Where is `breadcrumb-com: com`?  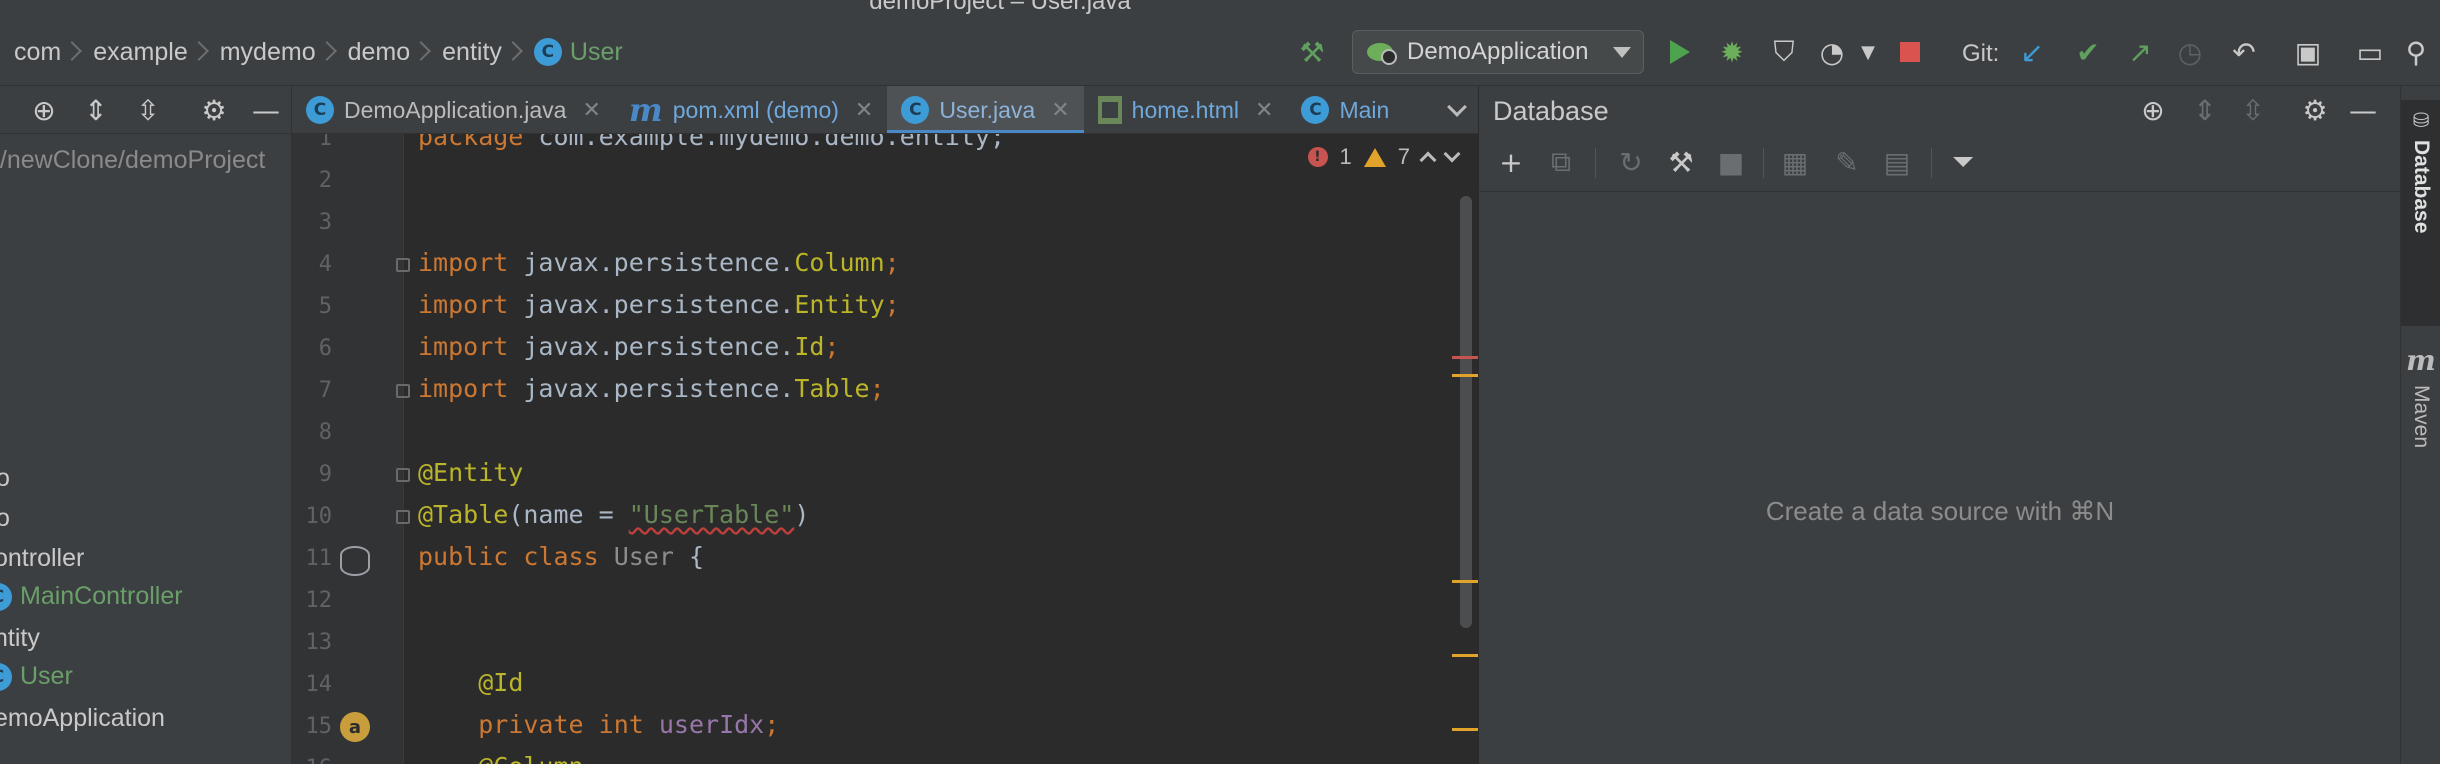 breadcrumb-com: com is located at coordinates (32, 52).